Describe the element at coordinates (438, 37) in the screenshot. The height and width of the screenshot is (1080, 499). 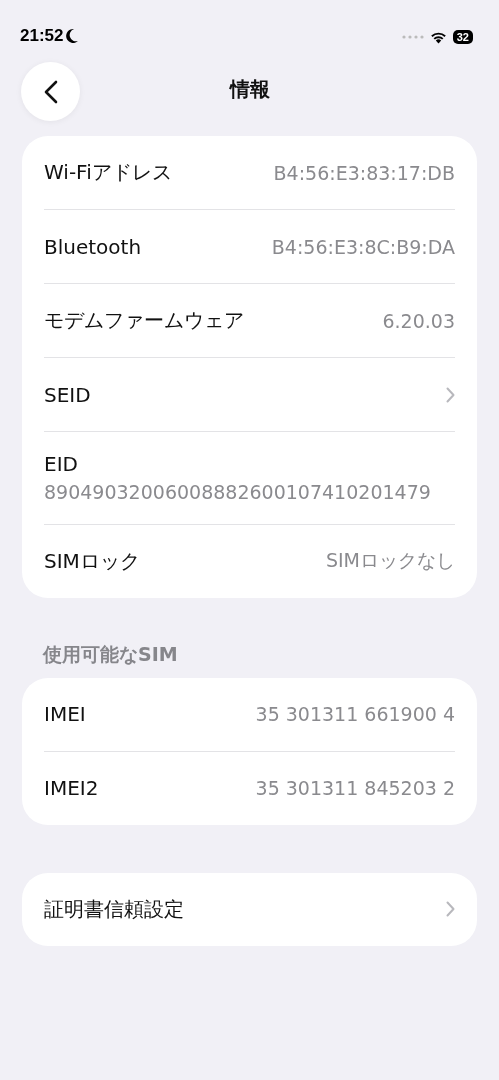
I see `wifi-icon` at that location.